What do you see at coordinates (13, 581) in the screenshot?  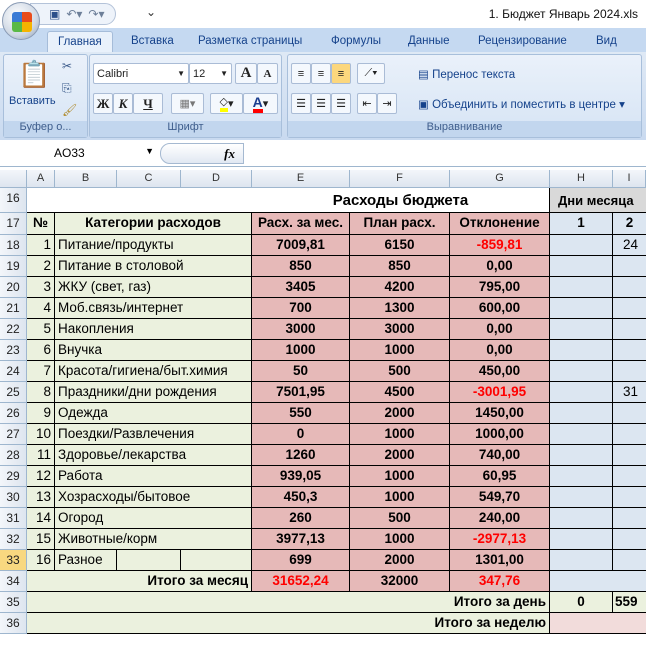 I see `row-header-34: 34` at bounding box center [13, 581].